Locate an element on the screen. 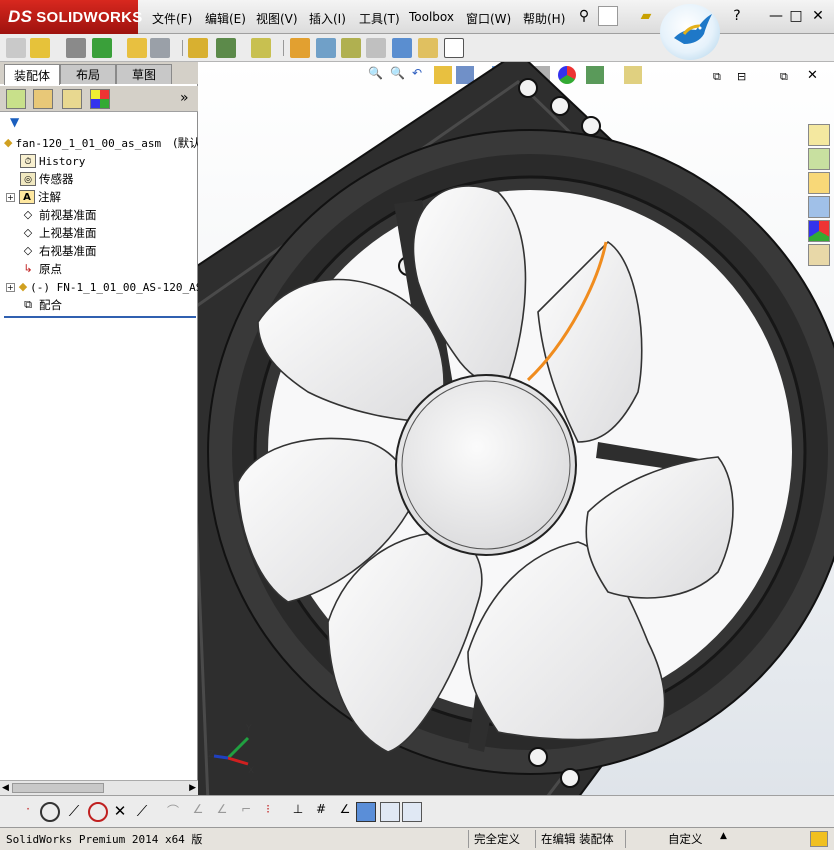 The width and height of the screenshot is (834, 850). restore-button: □ is located at coordinates (796, 16).